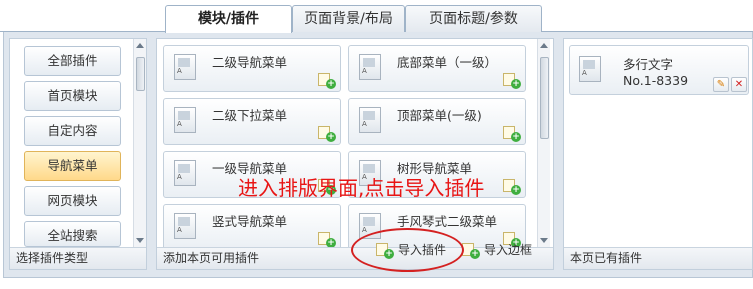 The width and height of the screenshot is (753, 289). I want to click on existing-plugin-card: 多行文字 No.1-8339 ✎ ✕, so click(659, 70).